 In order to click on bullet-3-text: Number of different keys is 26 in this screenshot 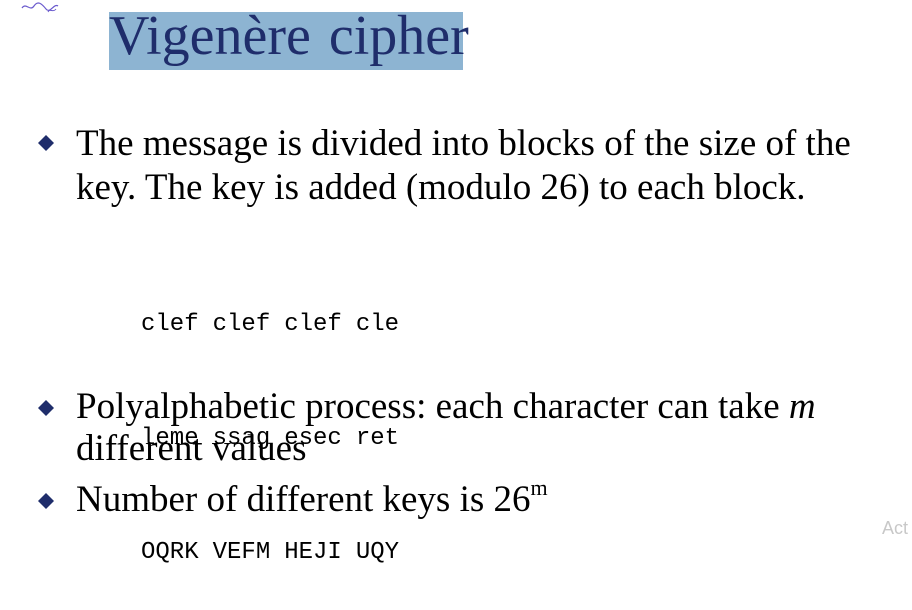, I will do `click(303, 499)`.